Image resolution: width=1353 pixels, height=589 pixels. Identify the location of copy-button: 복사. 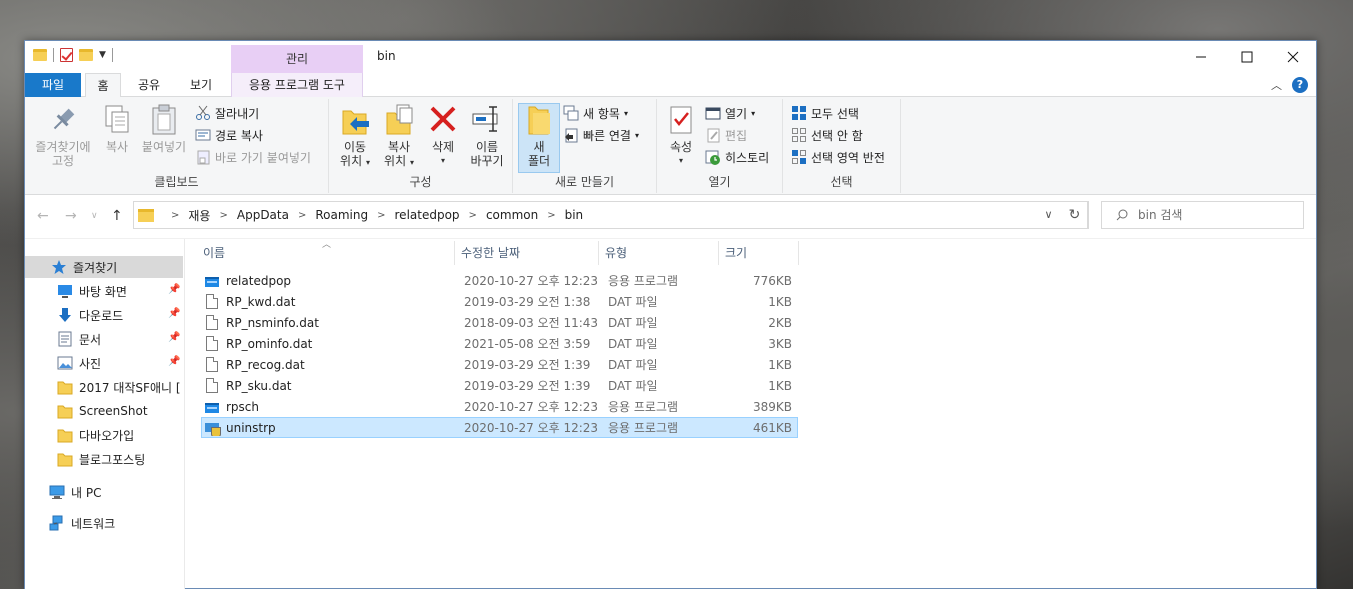
(117, 128).